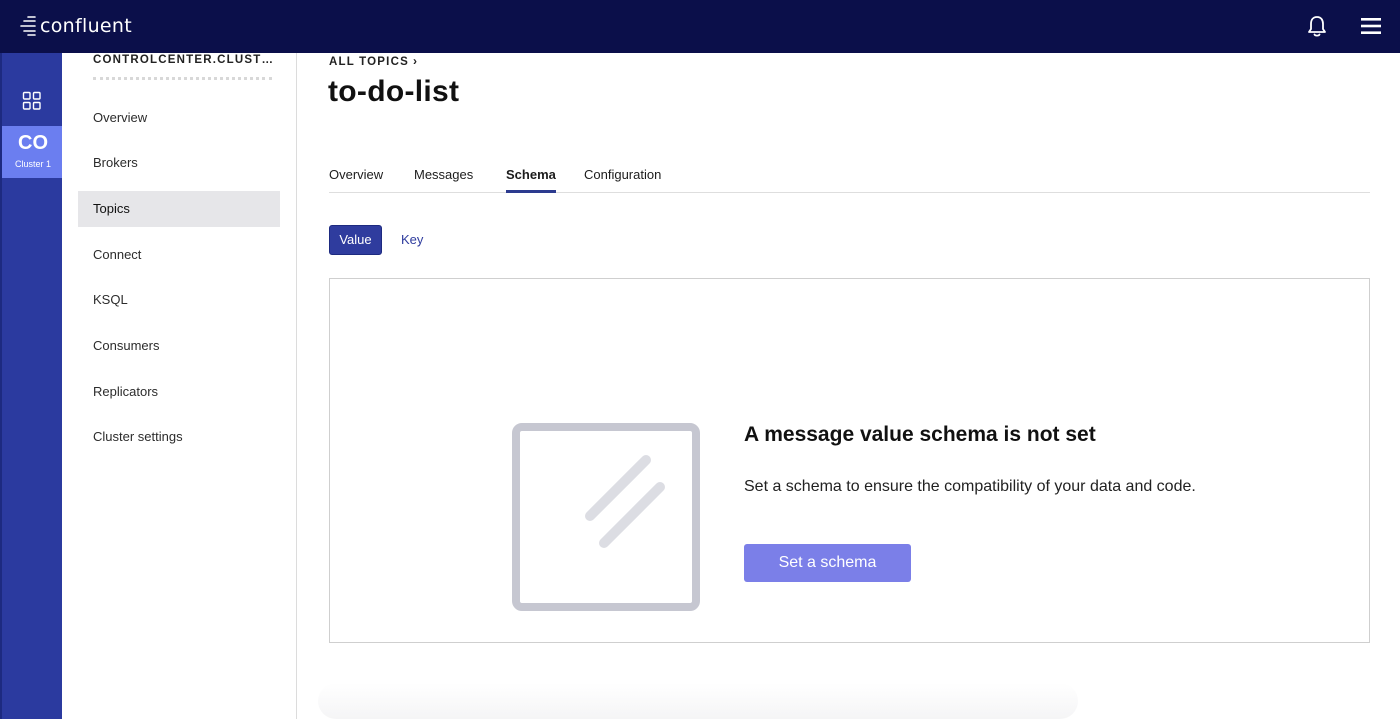  What do you see at coordinates (849, 179) in the screenshot?
I see `topic-tabs: Overview Messages Schema Configuration` at bounding box center [849, 179].